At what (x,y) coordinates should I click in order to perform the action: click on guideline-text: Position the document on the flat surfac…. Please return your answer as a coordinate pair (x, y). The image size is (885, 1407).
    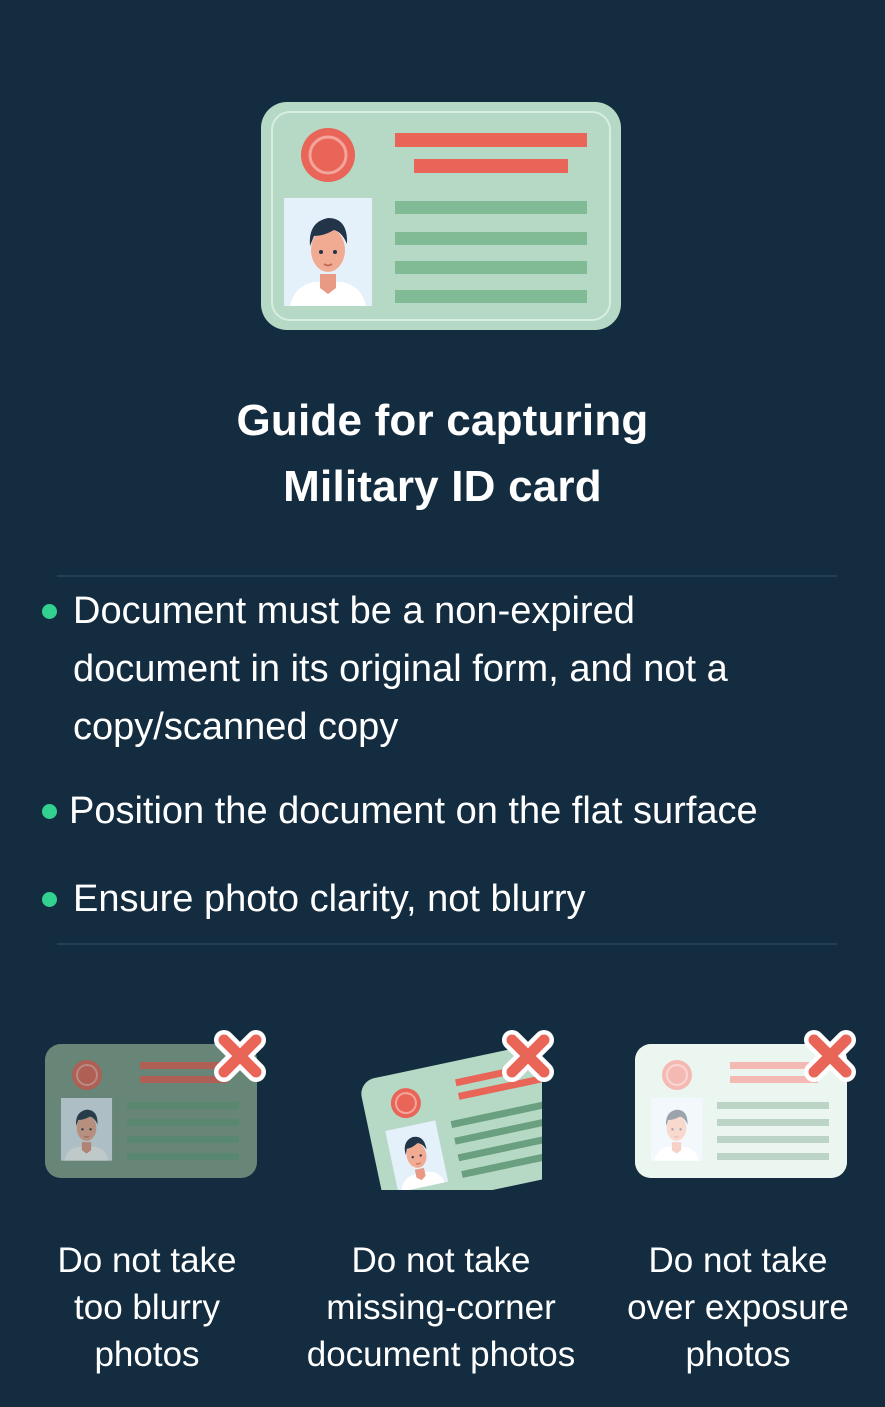
    Looking at the image, I should click on (413, 811).